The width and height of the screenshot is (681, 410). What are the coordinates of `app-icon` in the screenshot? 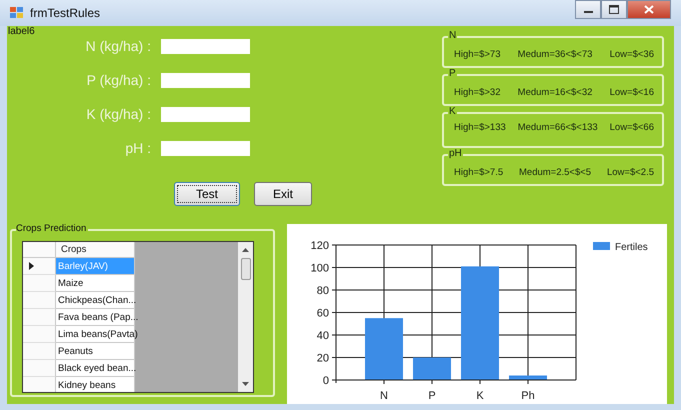 It's located at (17, 13).